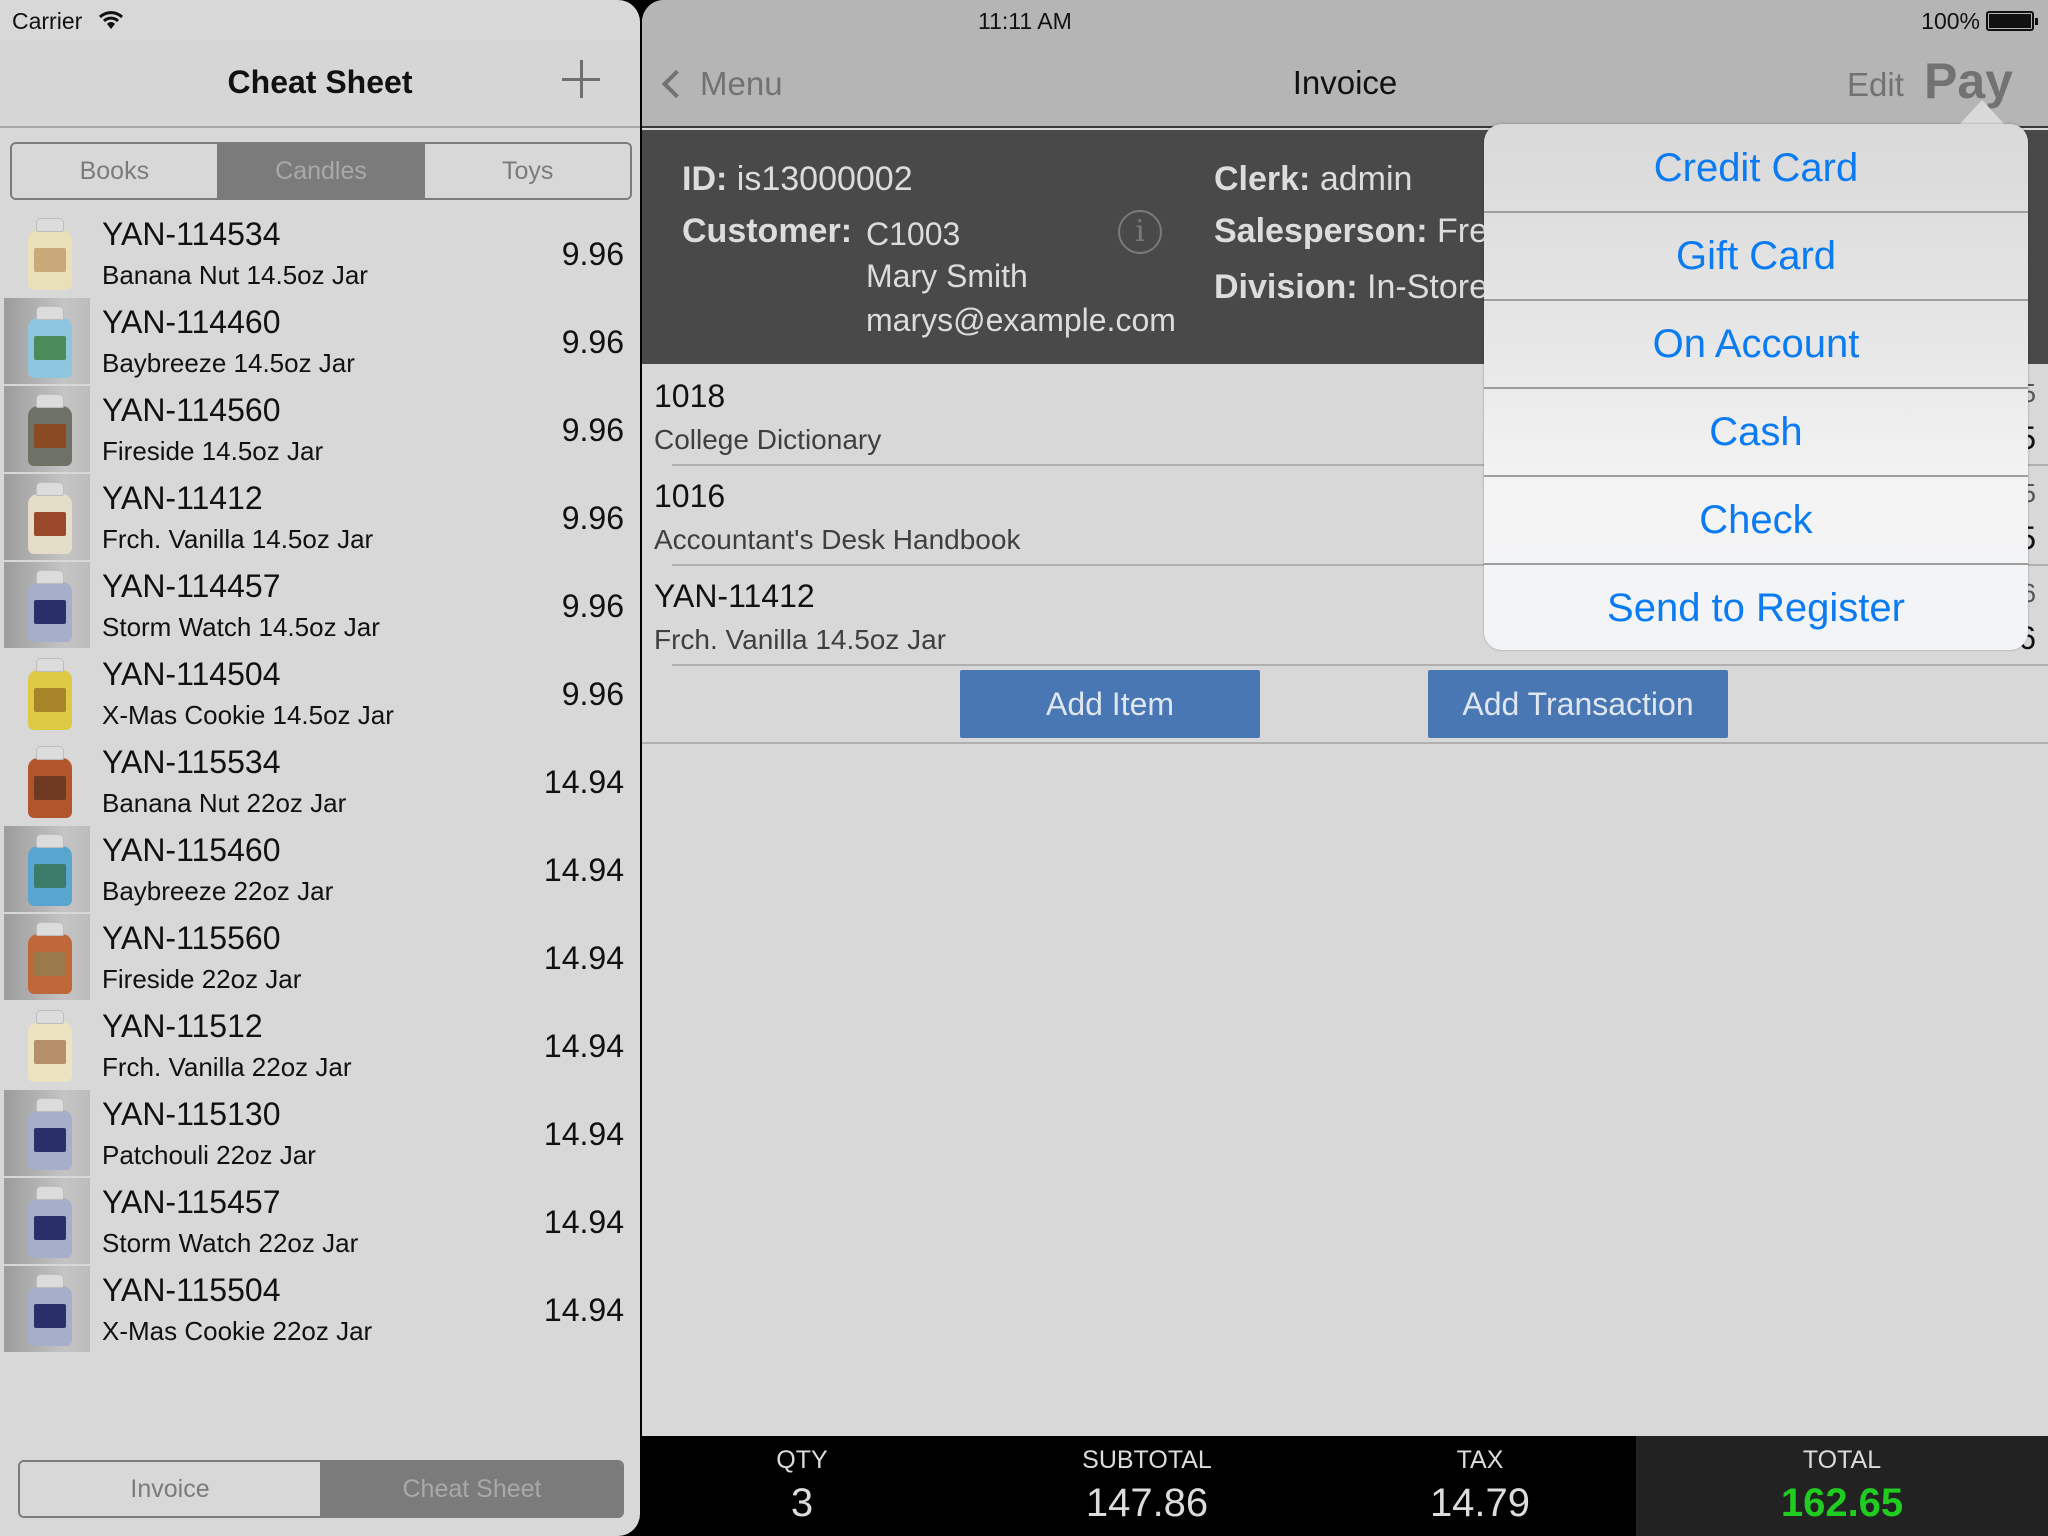 The width and height of the screenshot is (2048, 1536). I want to click on customer-label-field: Customer:, so click(767, 231).